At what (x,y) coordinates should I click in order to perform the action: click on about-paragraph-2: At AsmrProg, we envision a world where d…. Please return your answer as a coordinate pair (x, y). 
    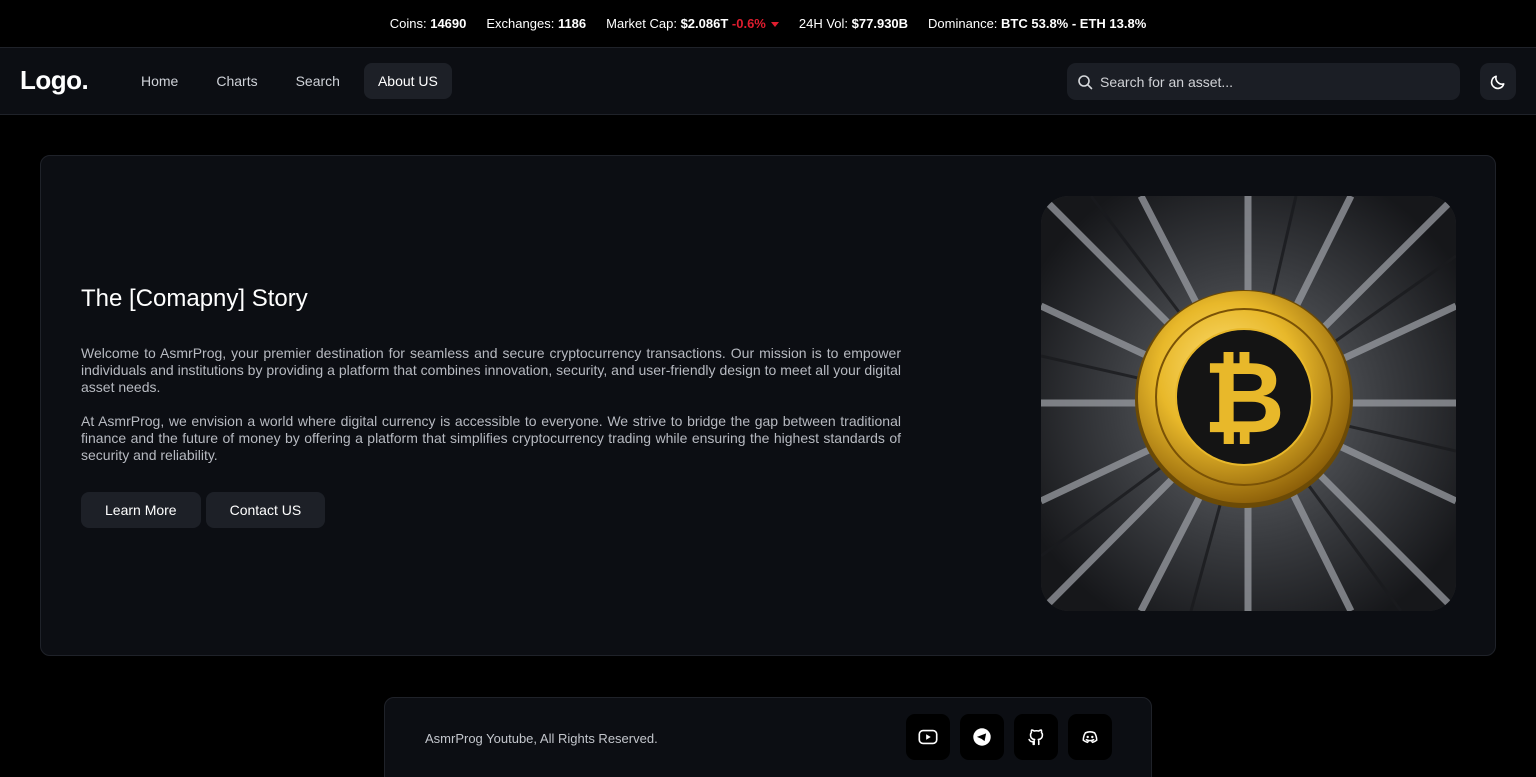
    Looking at the image, I should click on (491, 438).